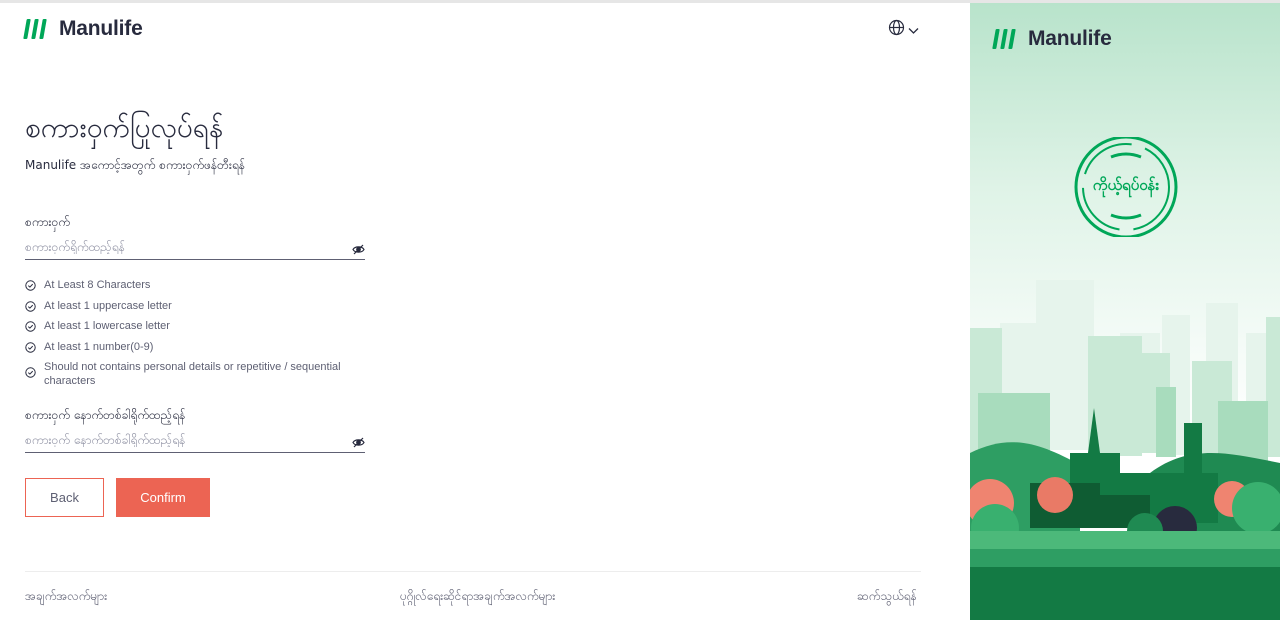 The height and width of the screenshot is (620, 1280). Describe the element at coordinates (1070, 38) in the screenshot. I see `hero-logo-text: Manulife` at that location.